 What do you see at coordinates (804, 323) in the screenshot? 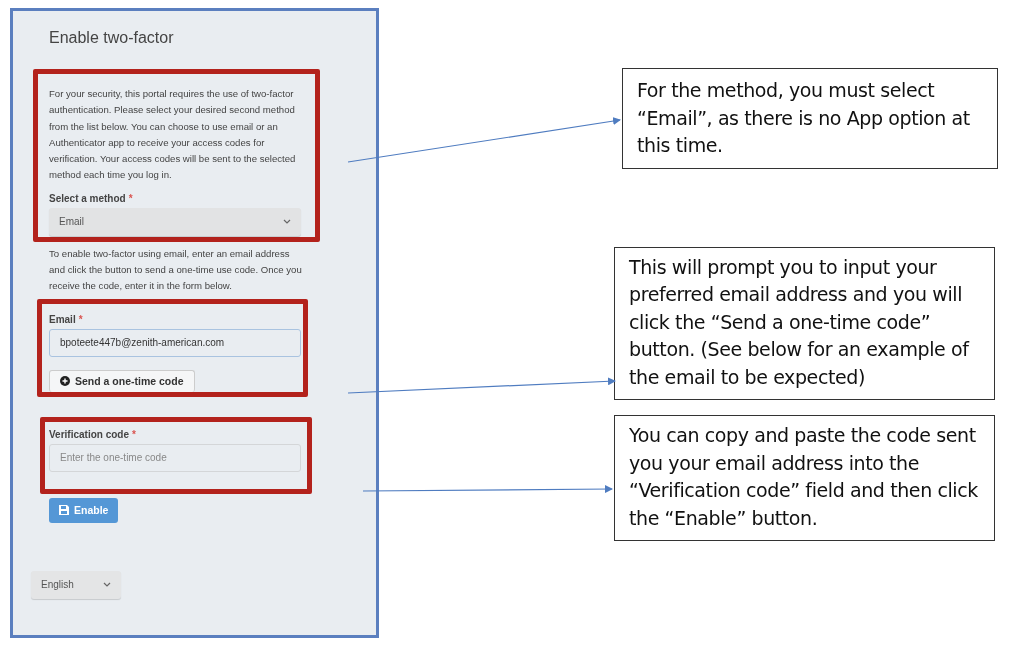
I see `callout-text: This will prompt you to input your preferred email address and you will click the “Send a one-time code” button. (See below for an example of the email to be expected)` at bounding box center [804, 323].